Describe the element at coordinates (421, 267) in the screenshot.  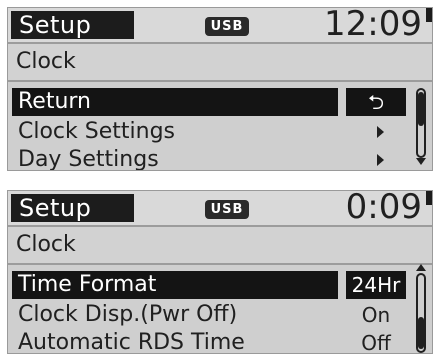
I see `scroll-up-arrow-icon` at that location.